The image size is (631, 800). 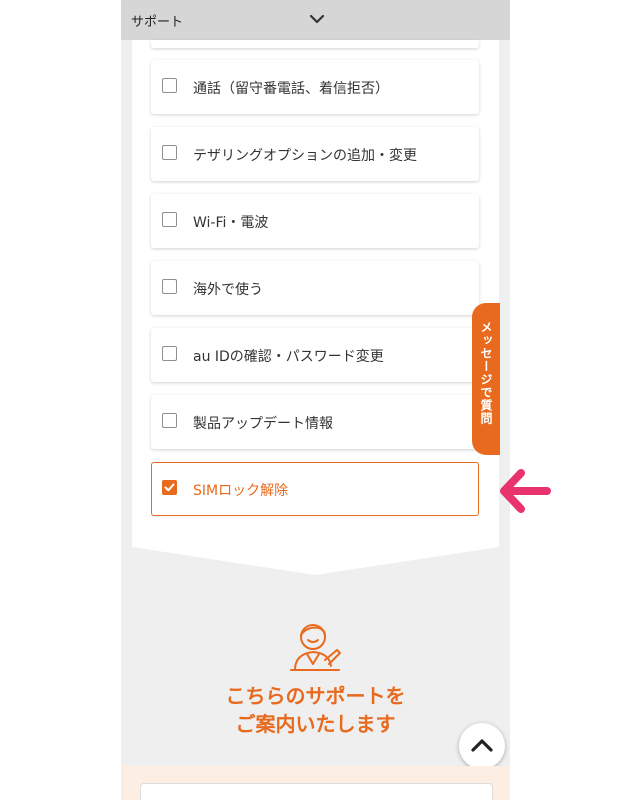 I want to click on checklist-item-auid: au IDの確認・パスワード変更, so click(x=315, y=355).